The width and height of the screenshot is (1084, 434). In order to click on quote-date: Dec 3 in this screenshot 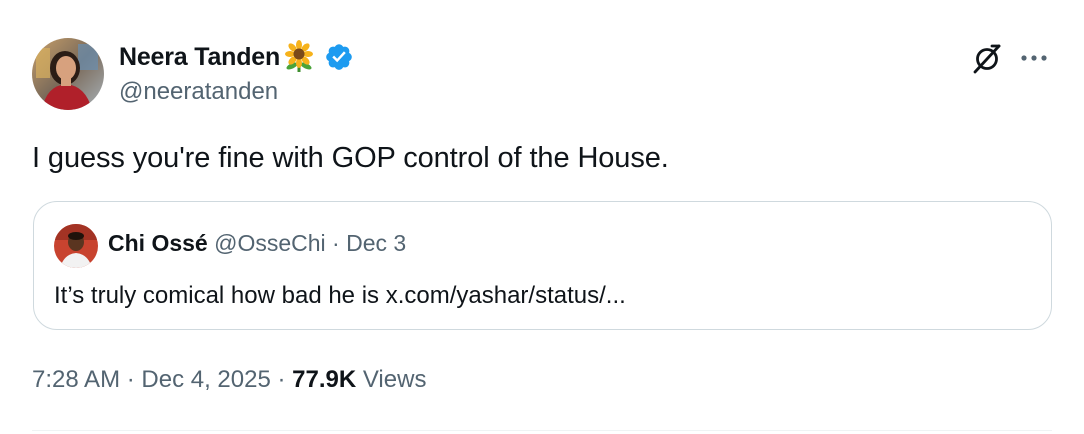, I will do `click(376, 243)`.